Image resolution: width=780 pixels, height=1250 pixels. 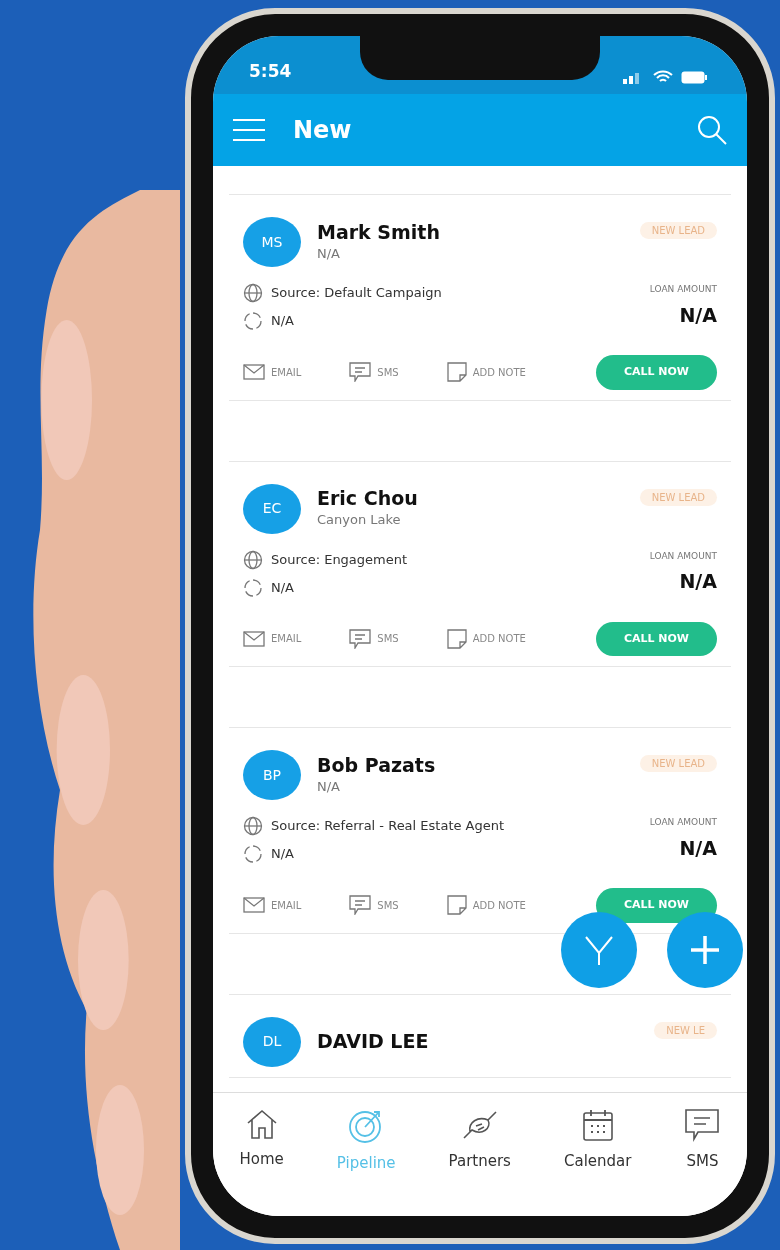 I want to click on avatar-initials: EC, so click(x=272, y=508).